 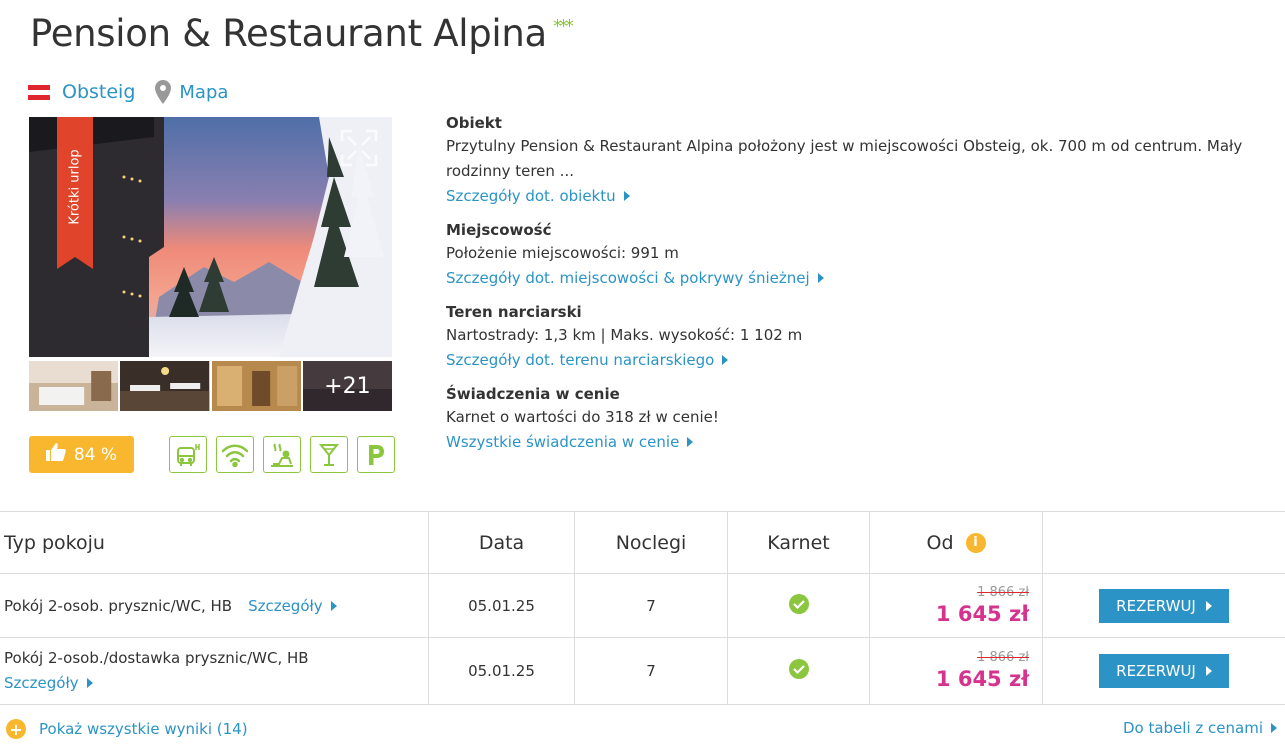 What do you see at coordinates (143, 729) in the screenshot?
I see `show-all-label: Pokaż wszystkie wyniki (14)` at bounding box center [143, 729].